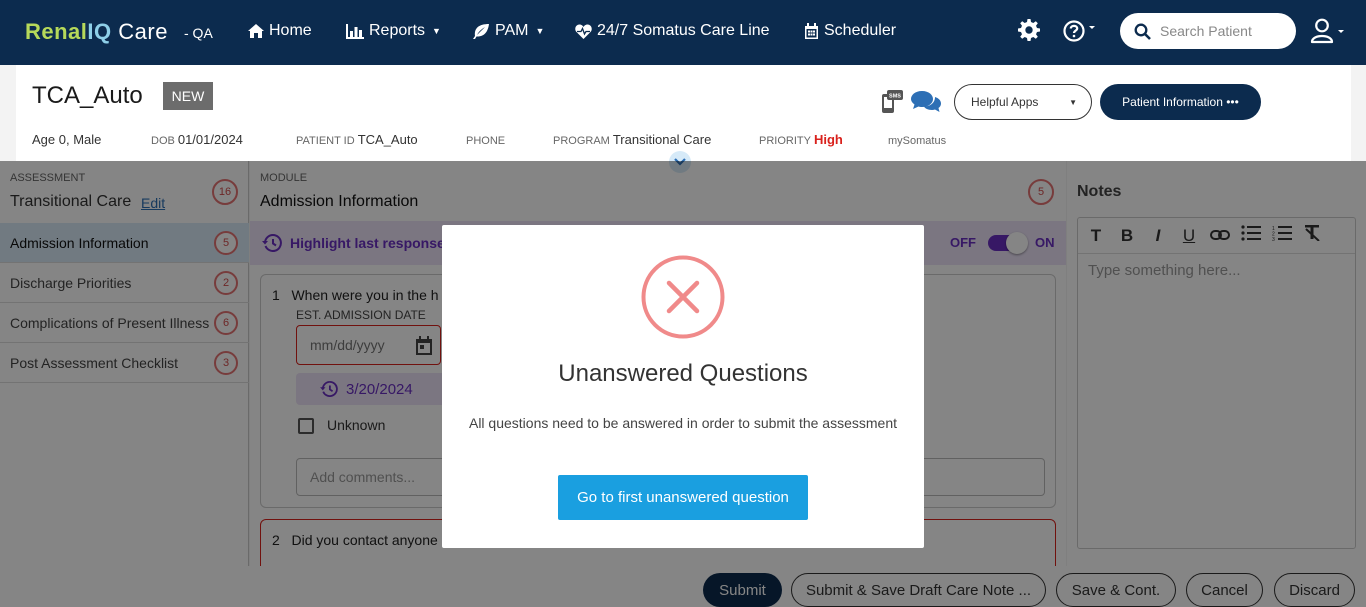  What do you see at coordinates (1029, 32) in the screenshot?
I see `settings-gear-icon` at bounding box center [1029, 32].